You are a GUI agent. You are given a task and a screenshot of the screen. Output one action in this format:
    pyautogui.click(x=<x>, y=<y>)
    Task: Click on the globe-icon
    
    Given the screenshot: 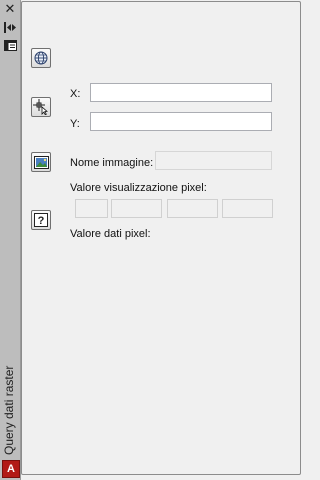 What is the action you would take?
    pyautogui.click(x=41, y=58)
    